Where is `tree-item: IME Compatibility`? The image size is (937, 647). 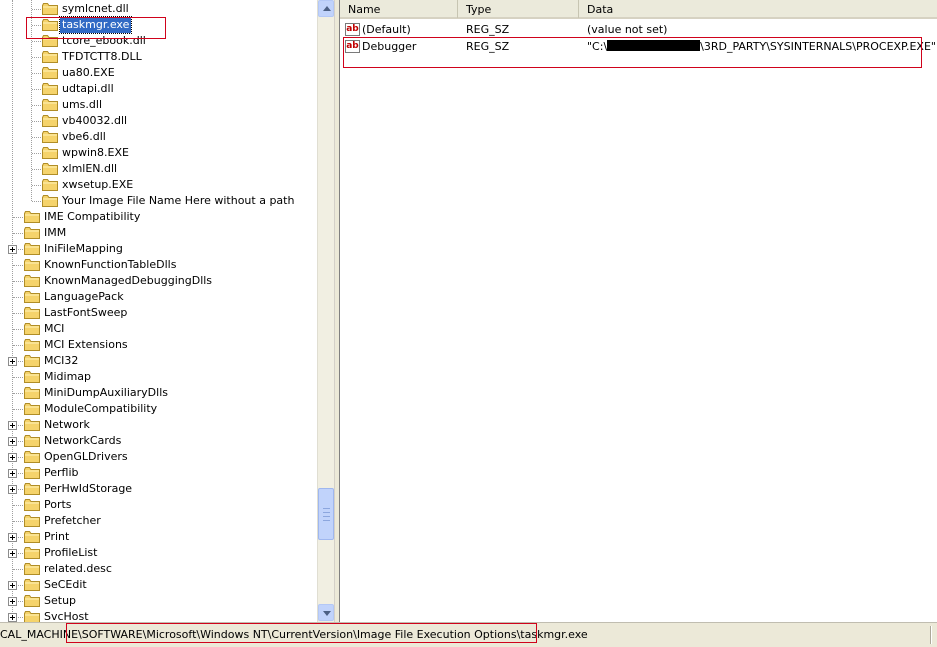
tree-item: IME Compatibility is located at coordinates (158, 217).